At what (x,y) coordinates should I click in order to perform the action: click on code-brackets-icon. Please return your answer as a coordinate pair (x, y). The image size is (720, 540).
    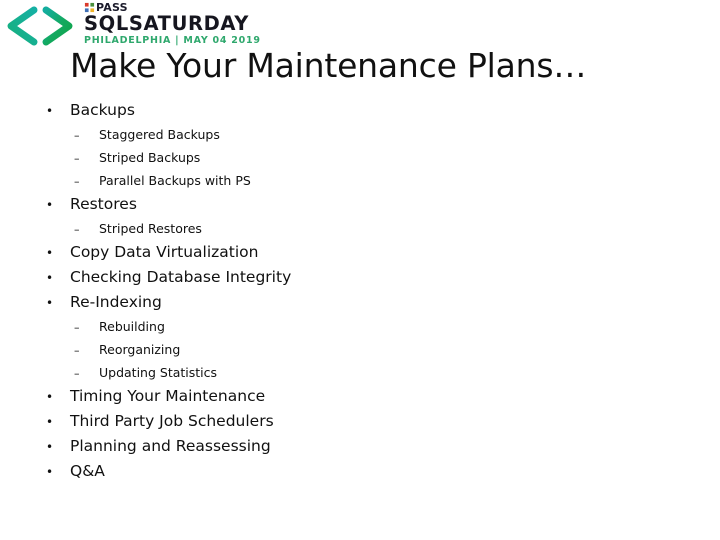
    Looking at the image, I should click on (40, 26).